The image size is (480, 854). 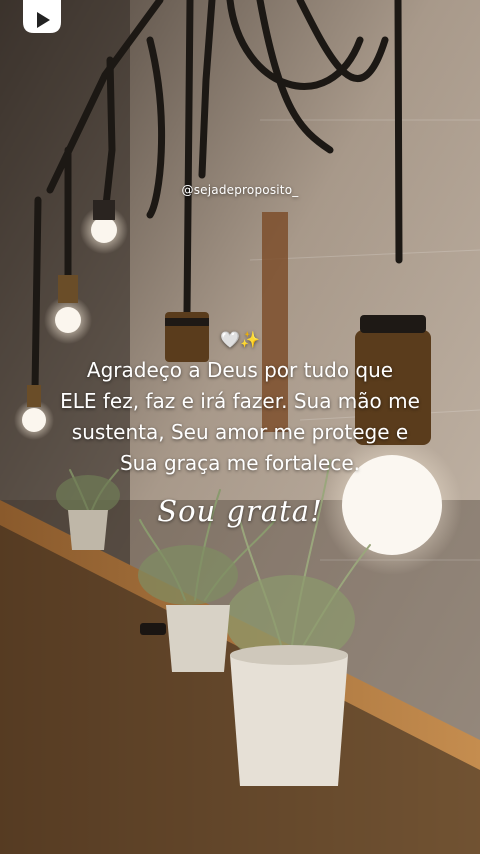 I want to click on quote-line: sustenta, Seu amor me protege e, so click(x=240, y=432).